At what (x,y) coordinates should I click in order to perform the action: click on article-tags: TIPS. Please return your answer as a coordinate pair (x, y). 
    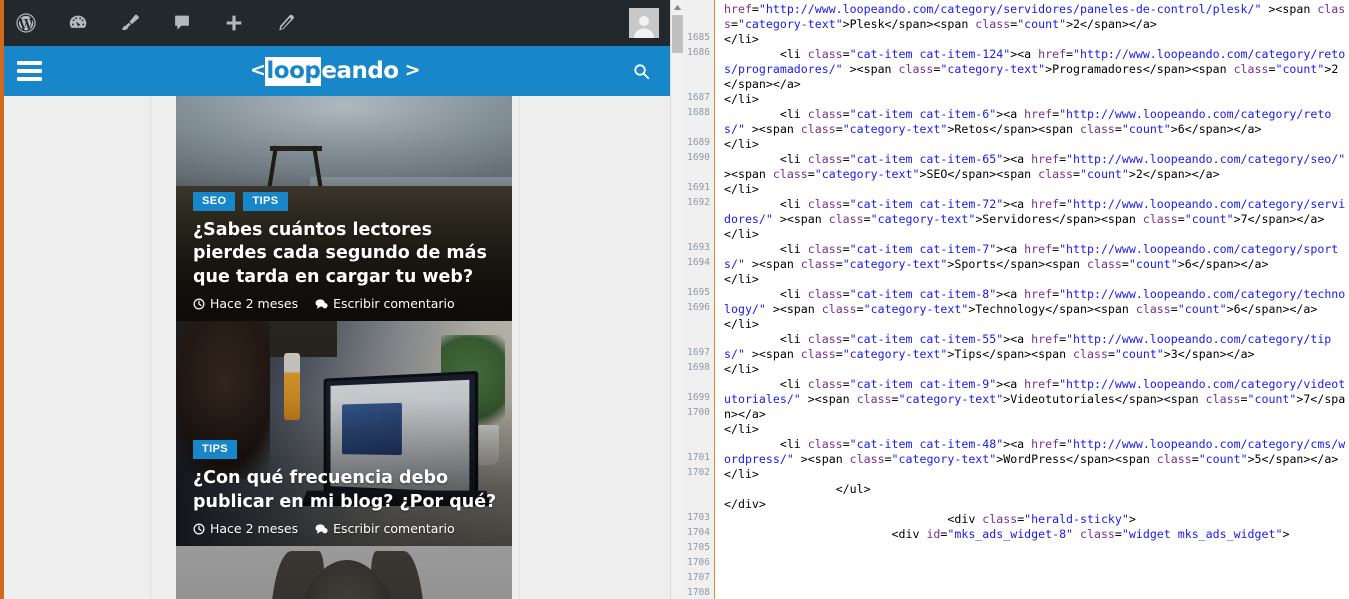
    Looking at the image, I should click on (345, 450).